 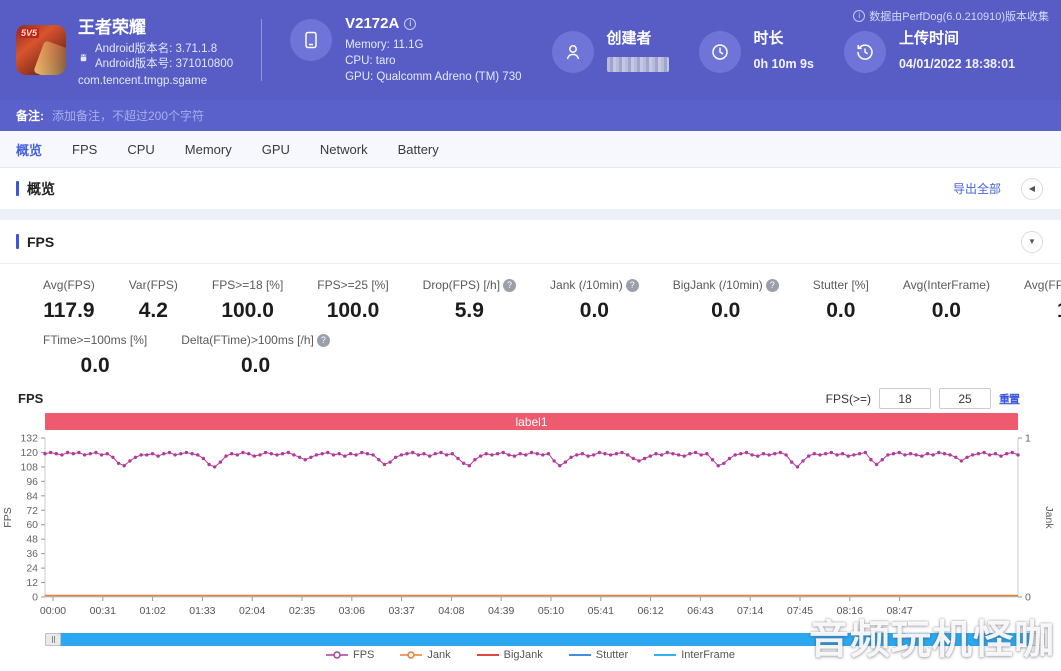 What do you see at coordinates (208, 149) in the screenshot?
I see `tab-memory: Memory` at bounding box center [208, 149].